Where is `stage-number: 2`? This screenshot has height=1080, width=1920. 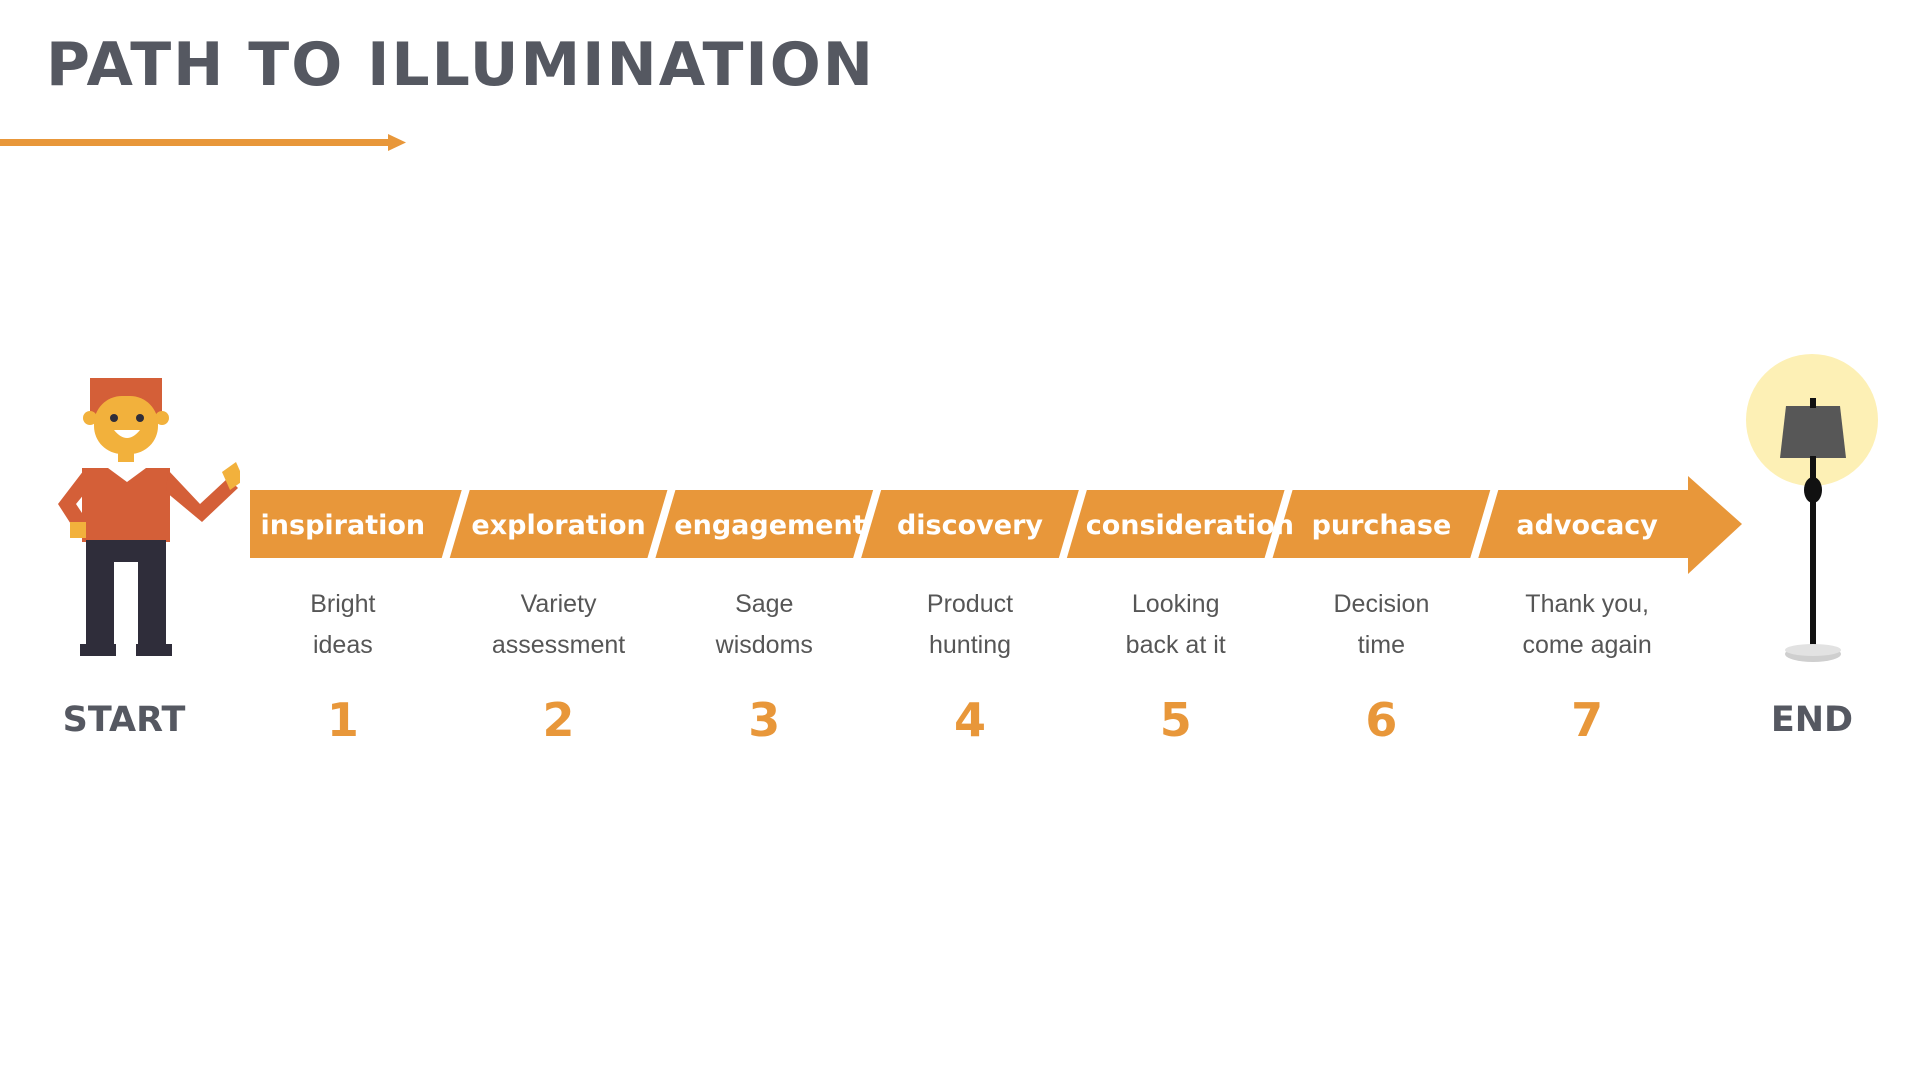 stage-number: 2 is located at coordinates (558, 720).